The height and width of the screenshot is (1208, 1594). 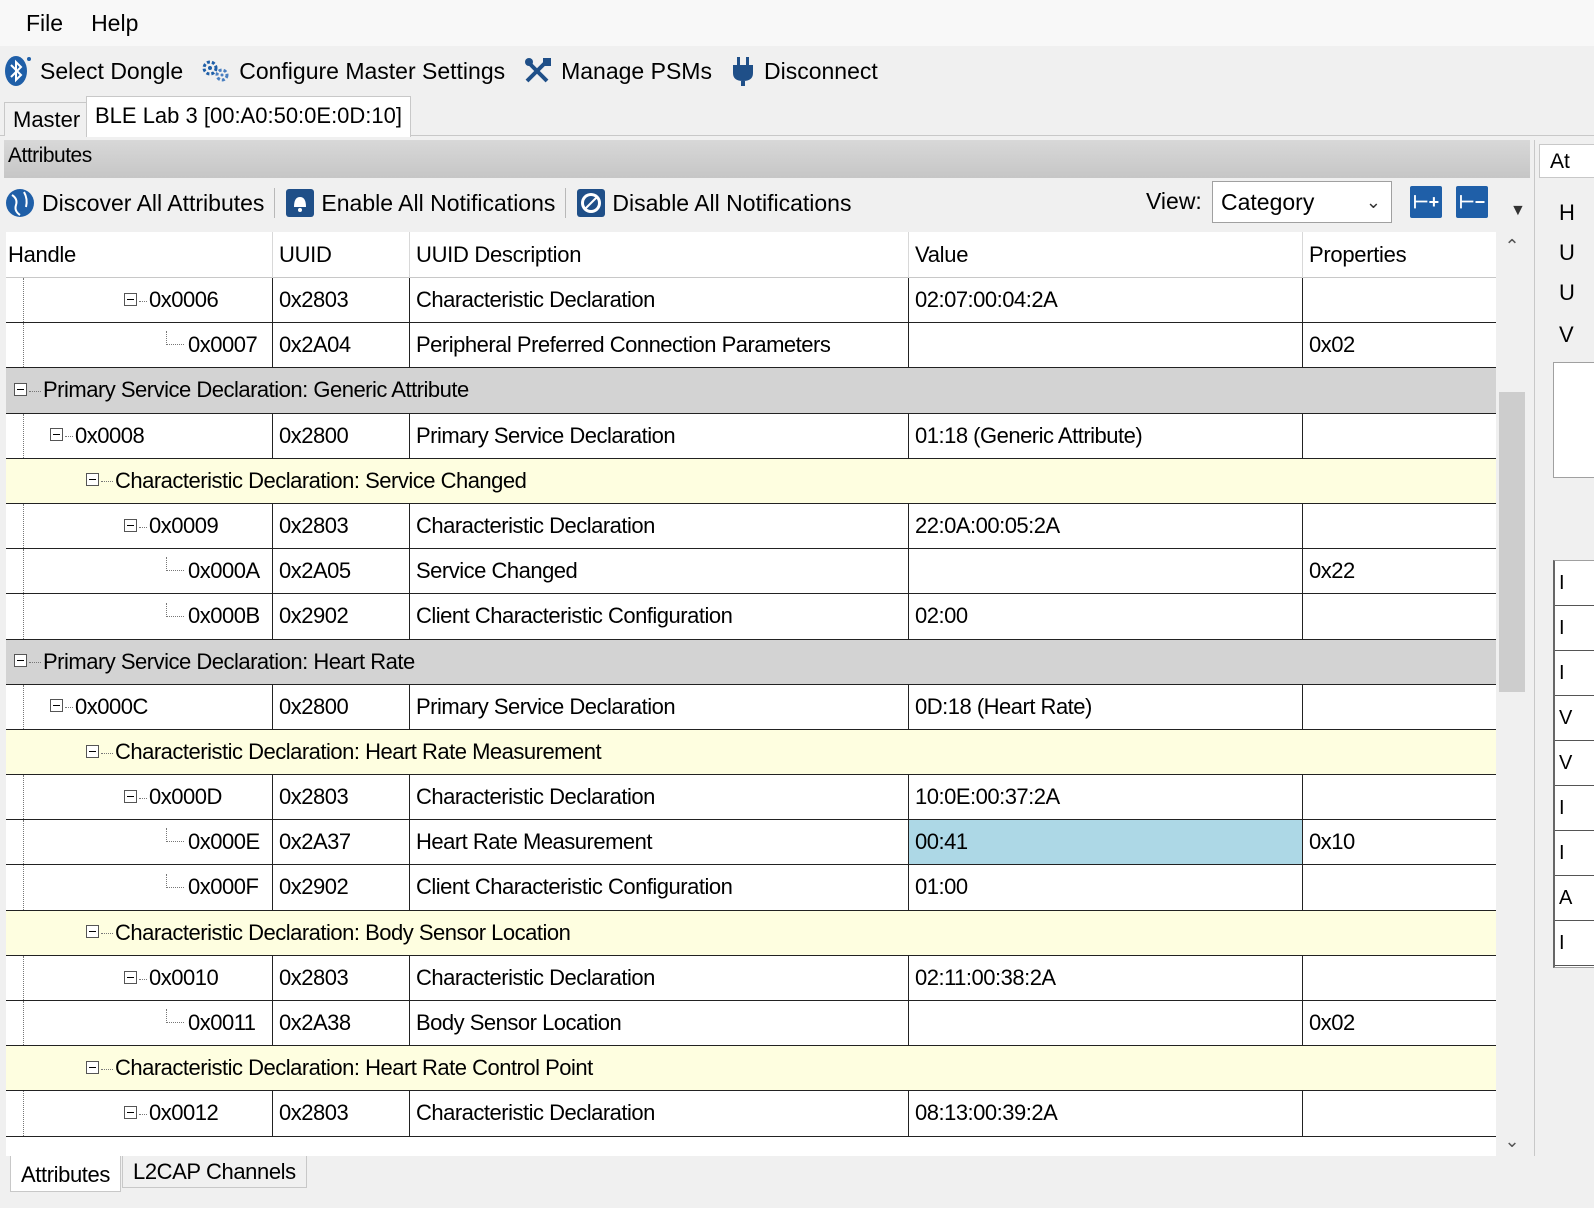 I want to click on details-tab: At, so click(x=1566, y=161).